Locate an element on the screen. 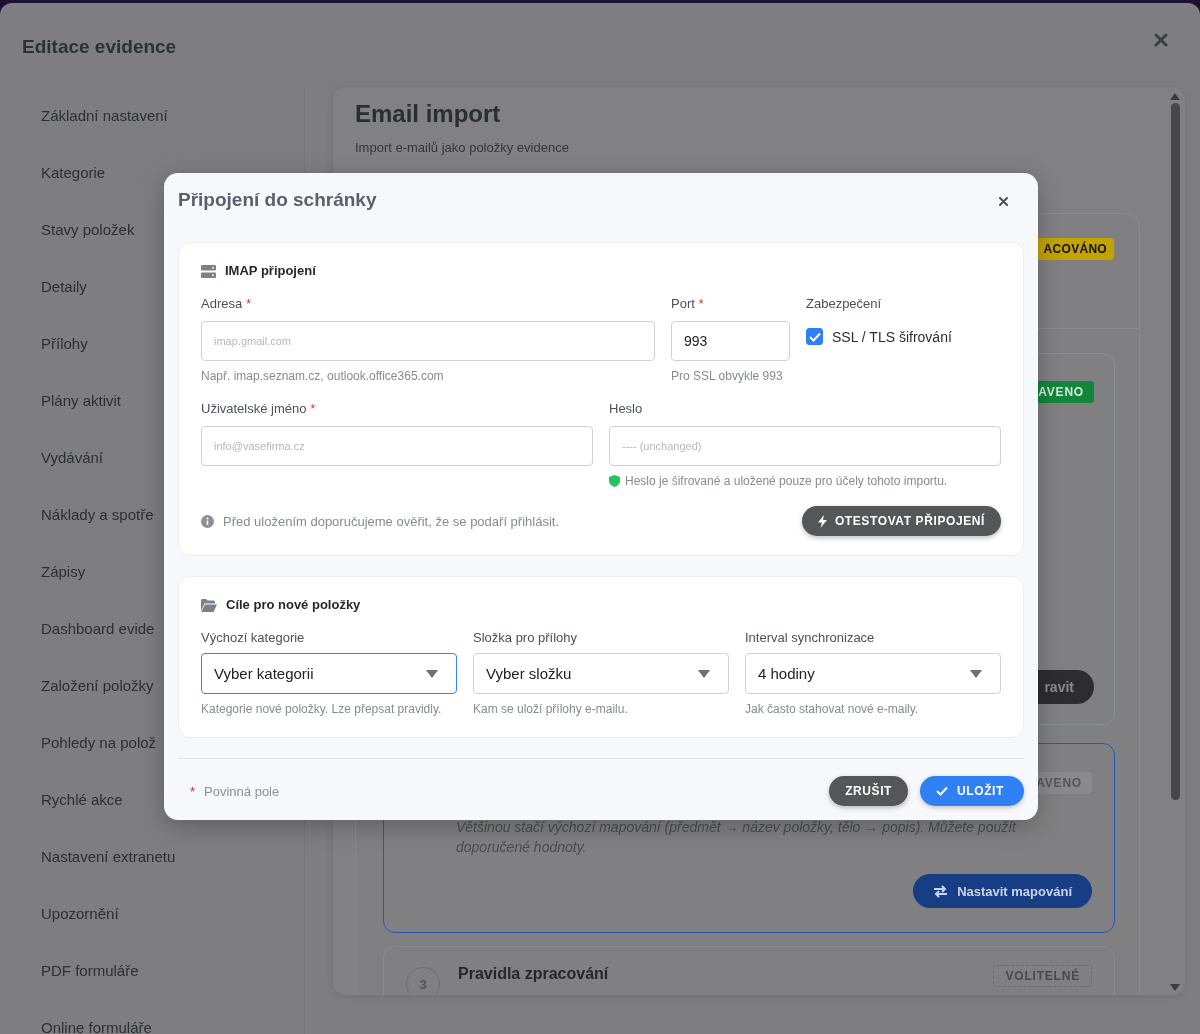 The image size is (1200, 1034). field-label: Složka pro přílohy is located at coordinates (525, 638).